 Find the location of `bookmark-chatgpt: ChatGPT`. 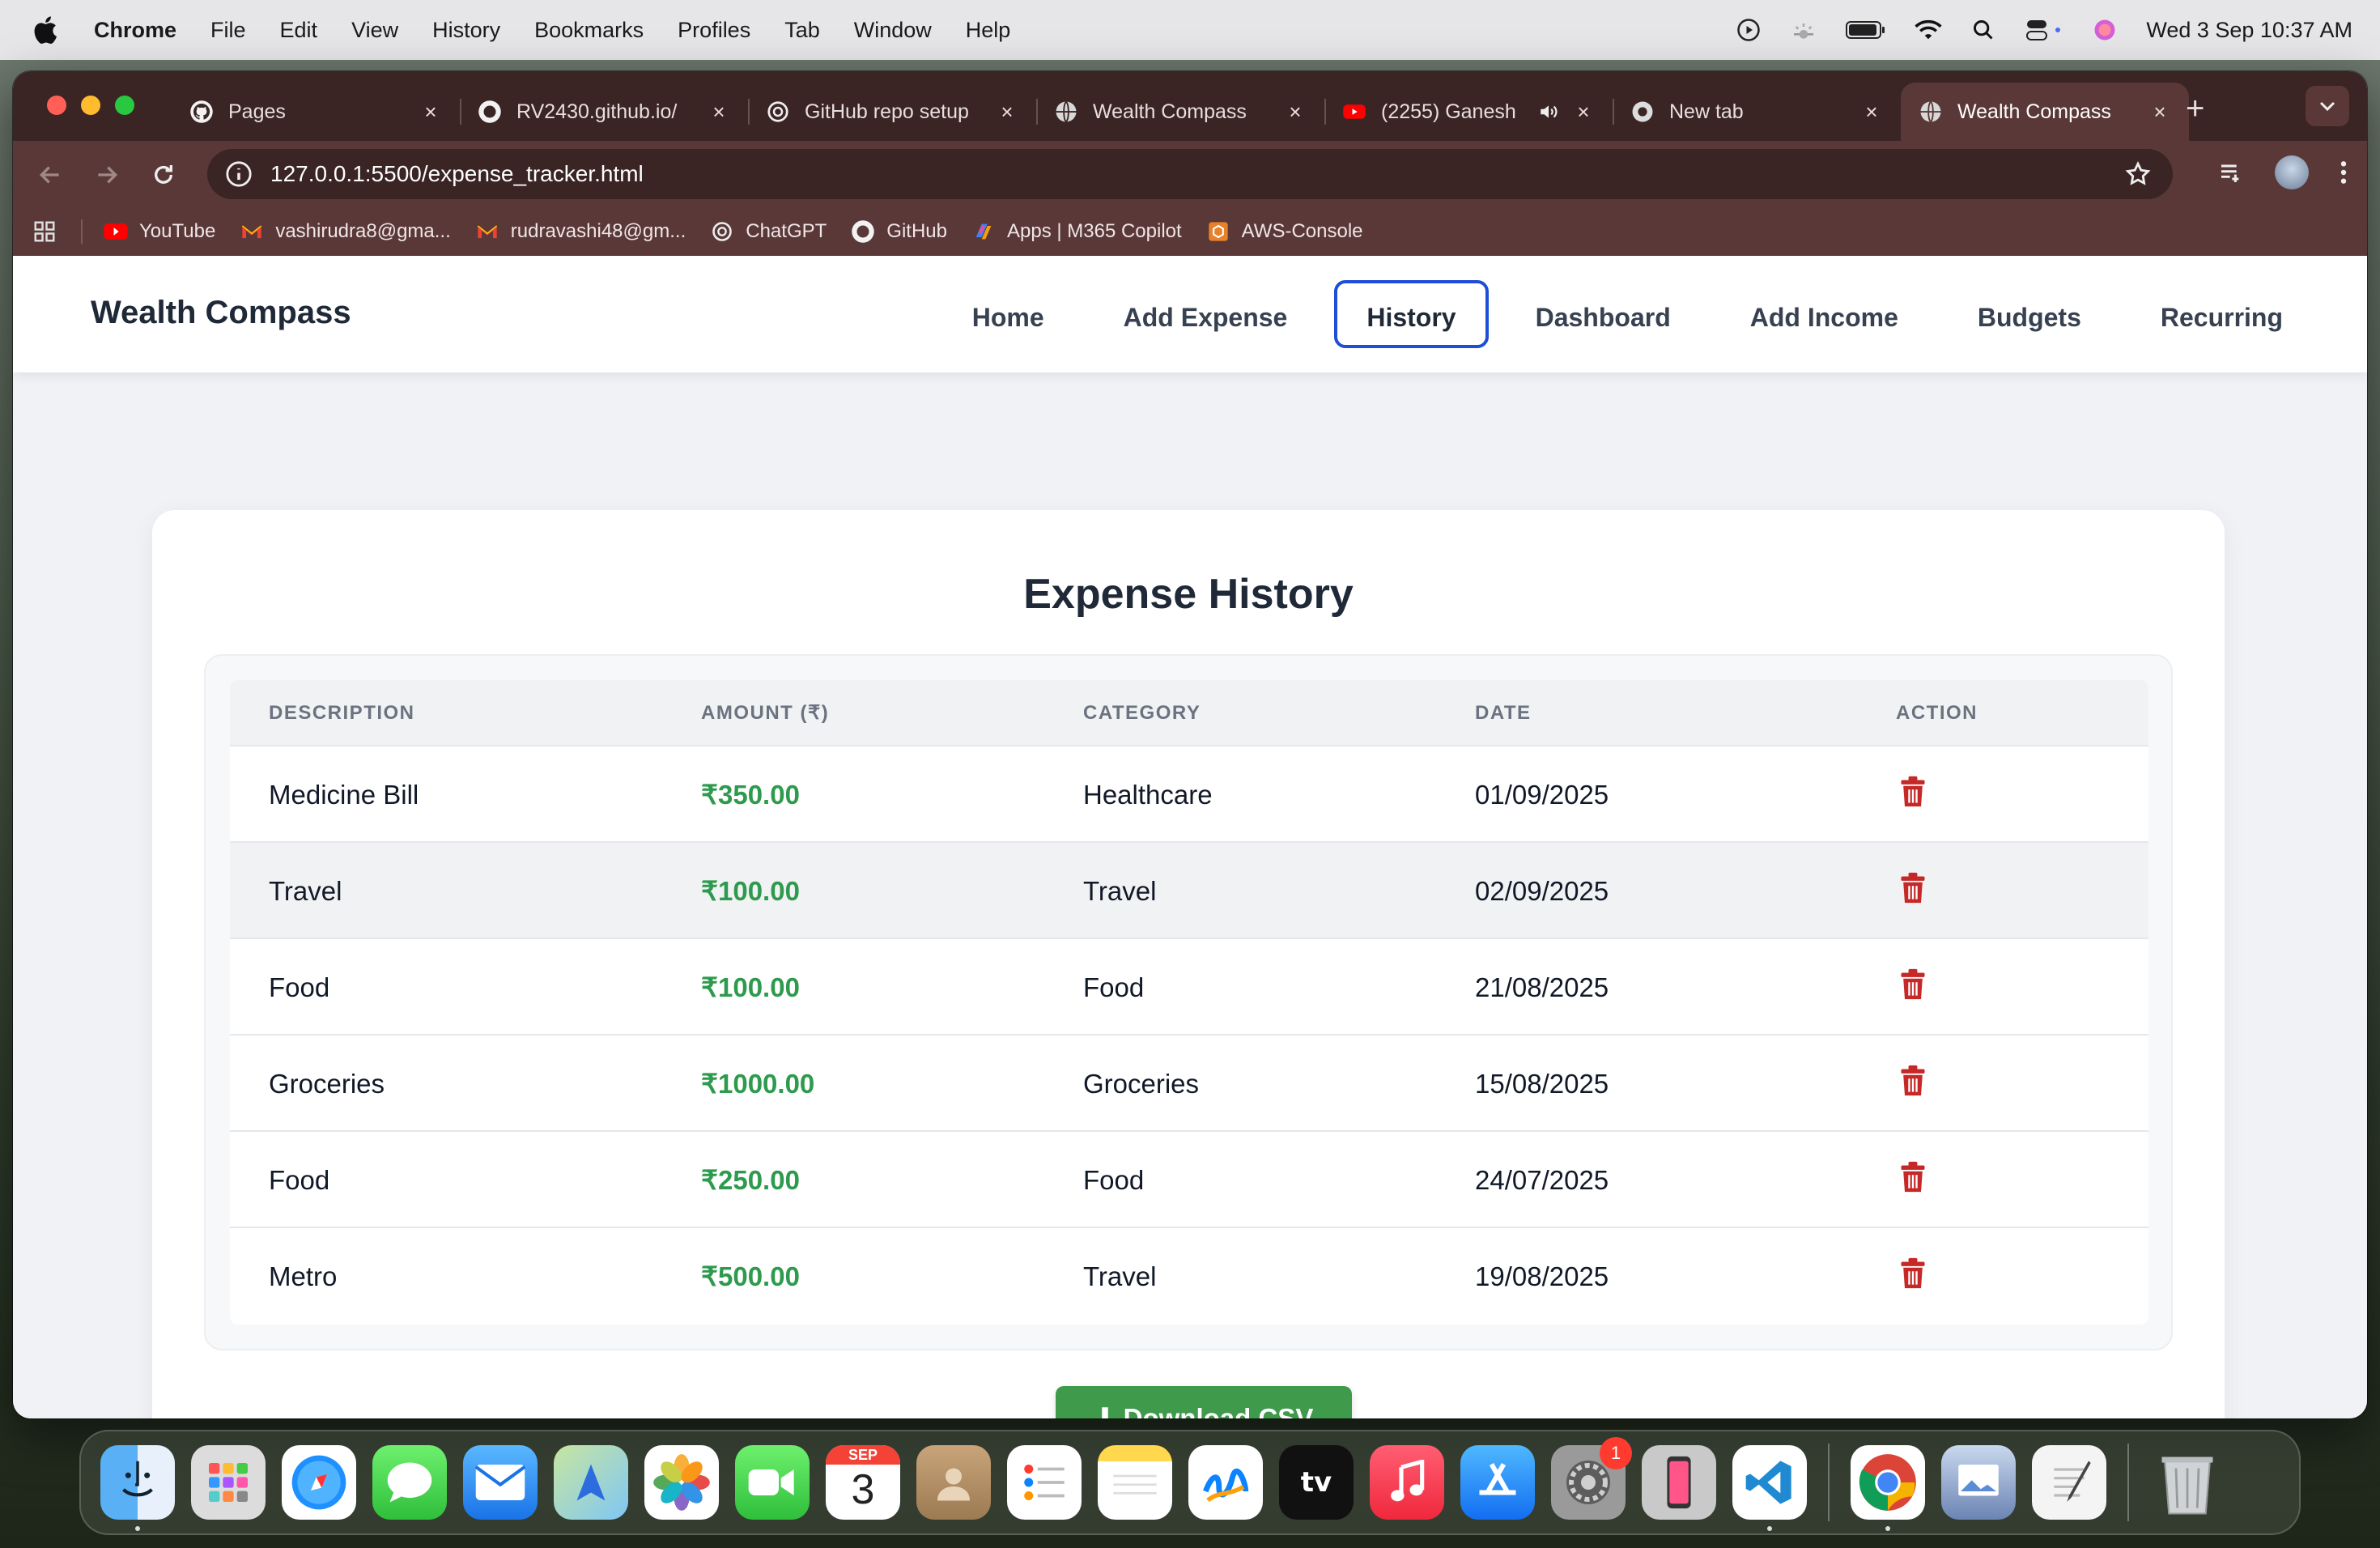

bookmark-chatgpt: ChatGPT is located at coordinates (768, 232).